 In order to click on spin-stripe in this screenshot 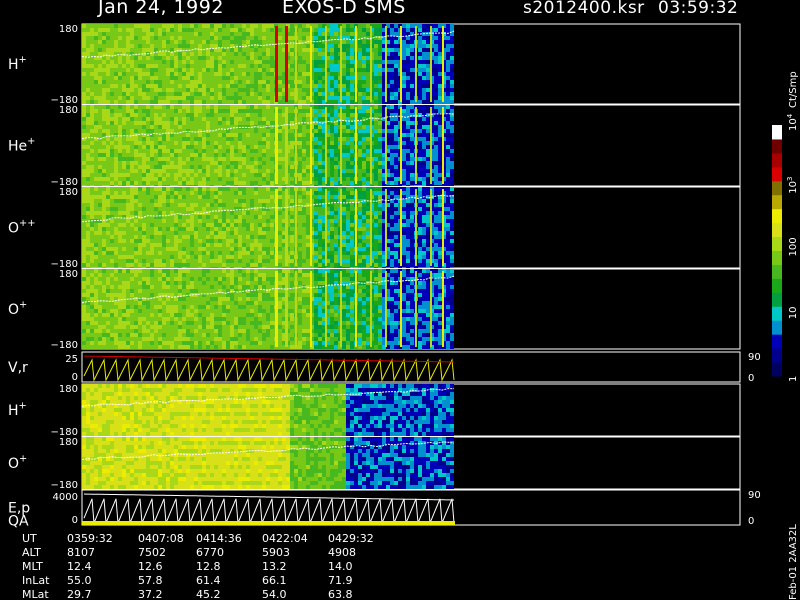, I will do `click(386, 64)`.